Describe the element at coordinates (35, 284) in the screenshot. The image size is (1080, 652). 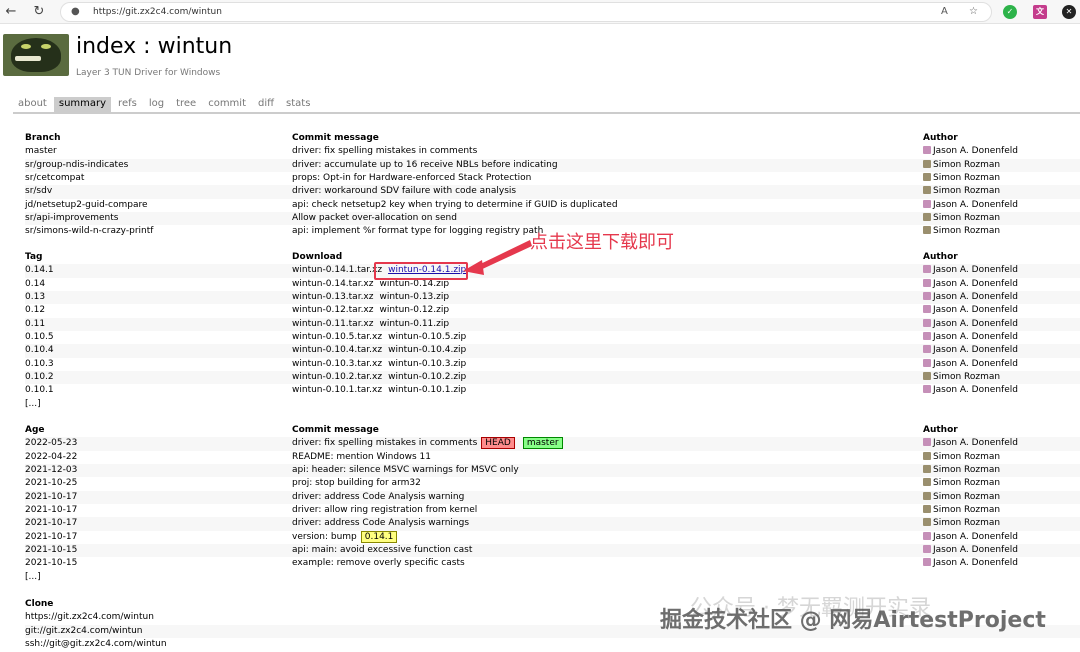
I see `tag-link: 0.14` at that location.